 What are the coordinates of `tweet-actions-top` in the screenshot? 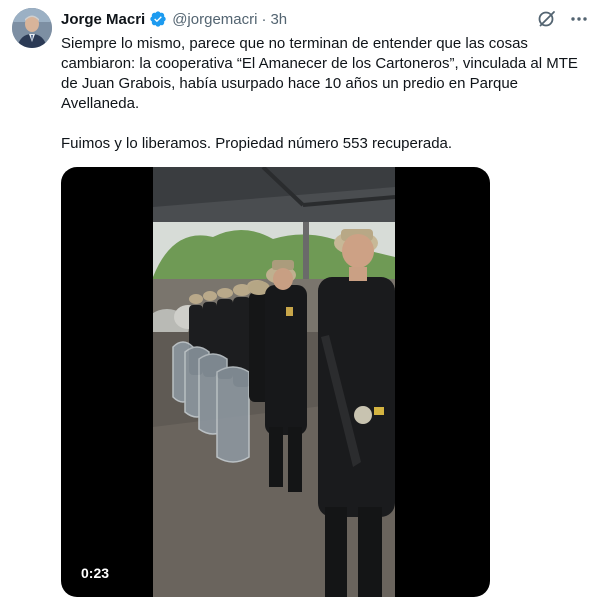 It's located at (563, 19).